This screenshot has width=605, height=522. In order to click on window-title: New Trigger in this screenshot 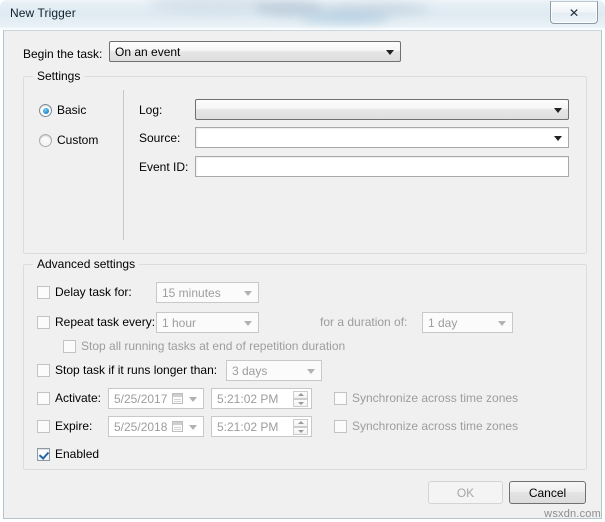, I will do `click(43, 13)`.